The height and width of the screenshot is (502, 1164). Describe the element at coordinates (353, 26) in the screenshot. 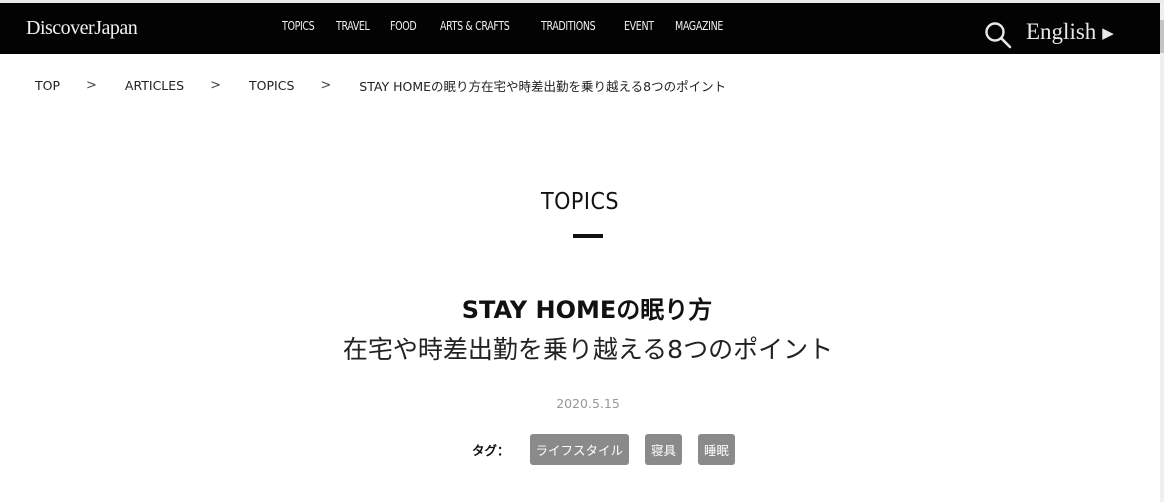

I see `nav-item-travel: TRAVEL` at that location.